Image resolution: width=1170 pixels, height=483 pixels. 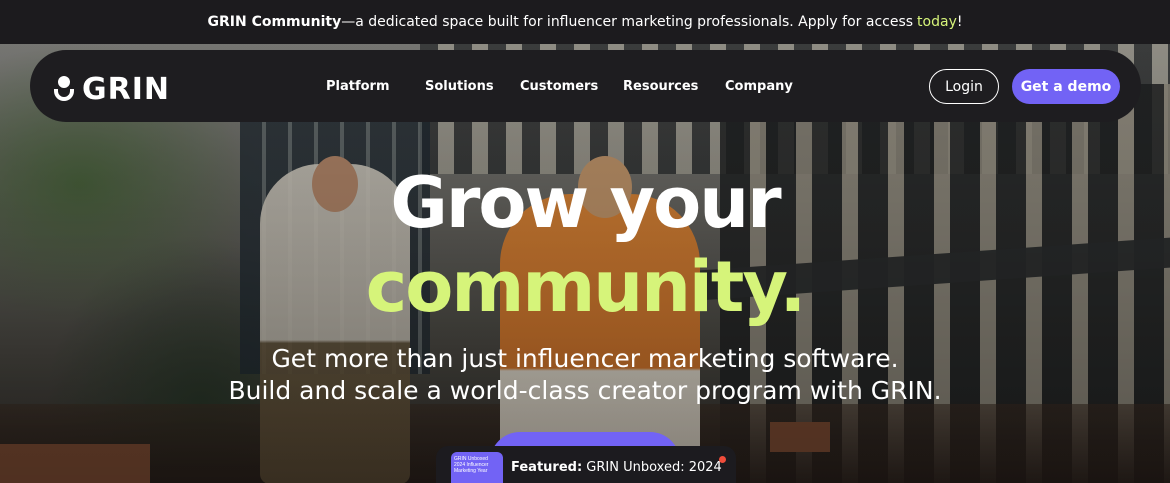 What do you see at coordinates (64, 89) in the screenshot?
I see `grin-logo-icon` at bounding box center [64, 89].